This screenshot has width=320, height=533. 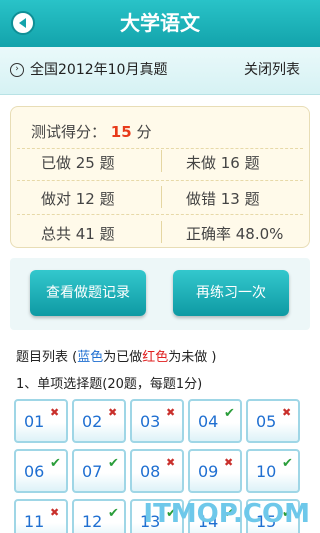 I want to click on retry-button: 再练习一次, so click(x=231, y=293).